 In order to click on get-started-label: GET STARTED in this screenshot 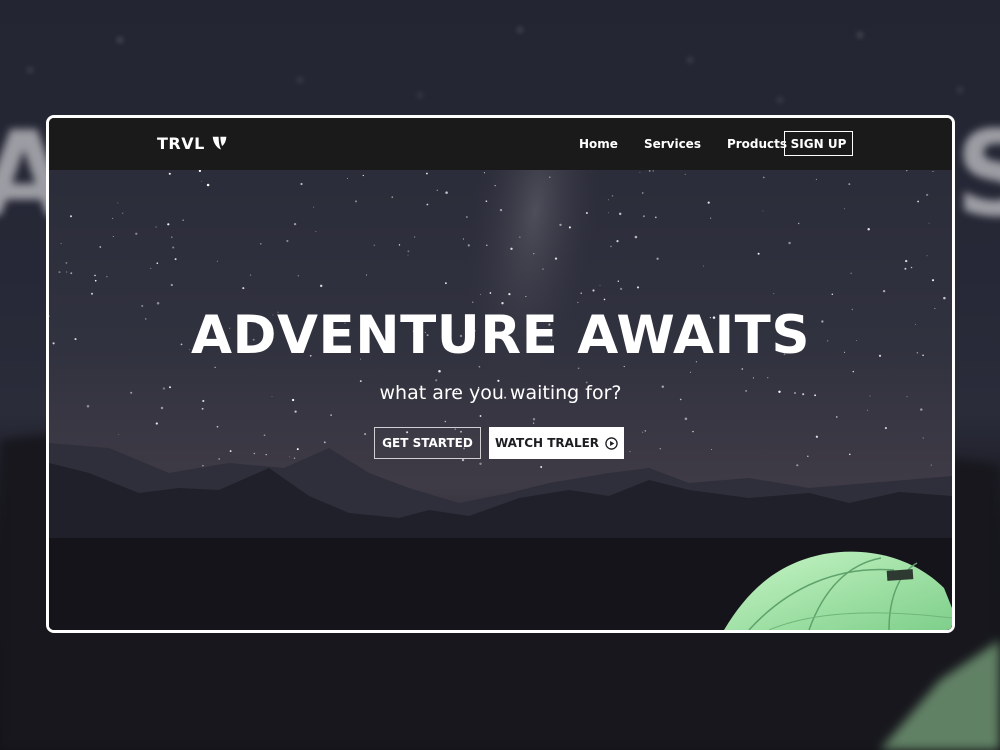, I will do `click(427, 443)`.